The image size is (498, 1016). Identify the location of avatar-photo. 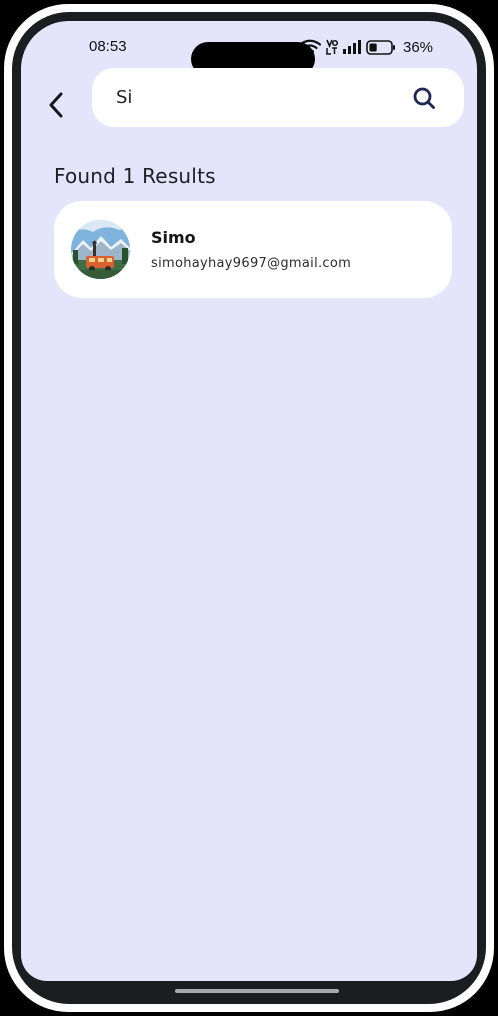
(100, 249).